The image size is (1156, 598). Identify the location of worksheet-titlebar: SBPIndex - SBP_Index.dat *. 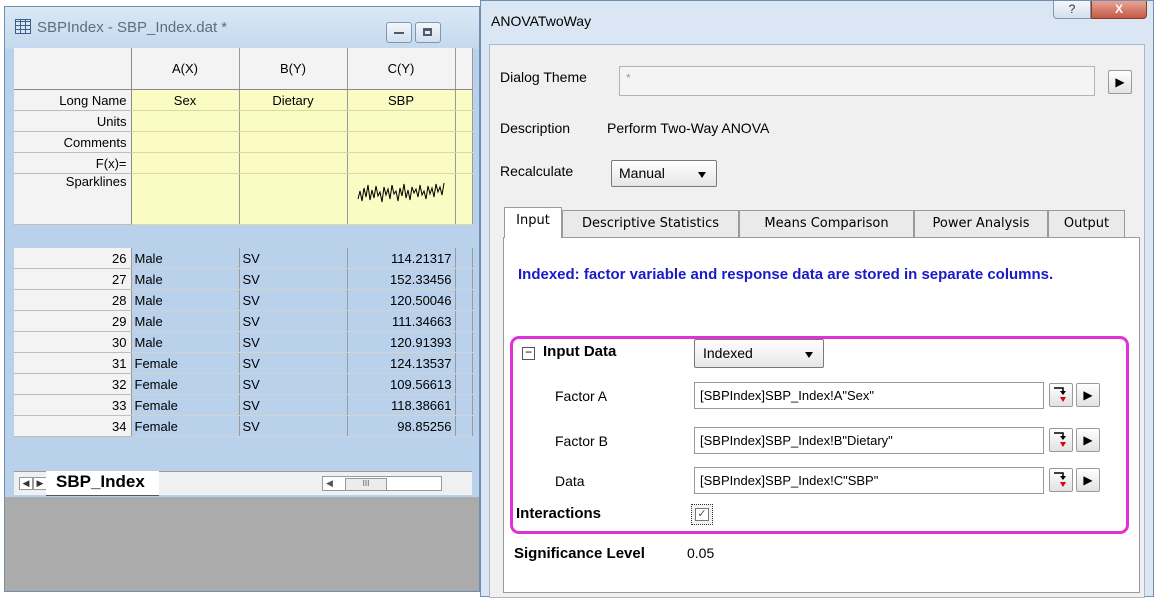
(242, 28).